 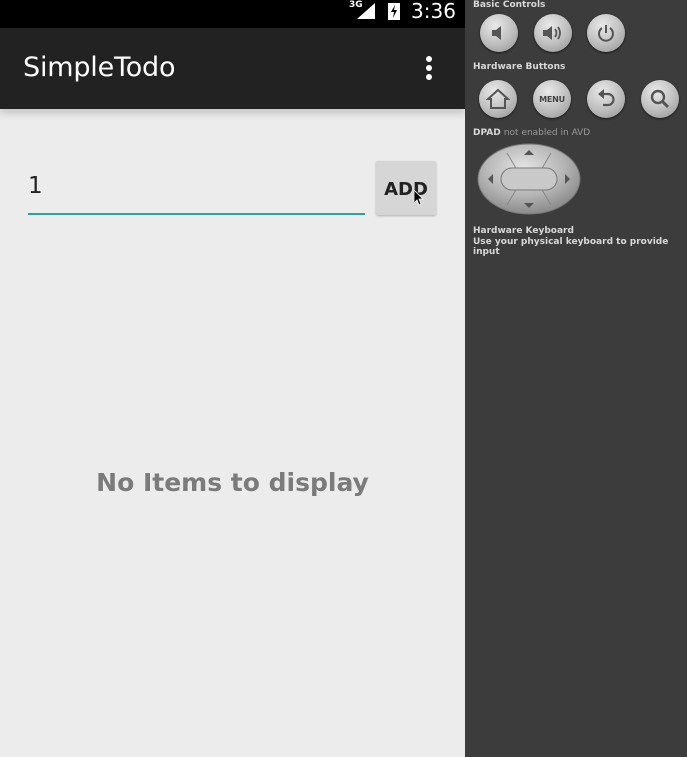 What do you see at coordinates (196, 214) in the screenshot?
I see `input-underline` at bounding box center [196, 214].